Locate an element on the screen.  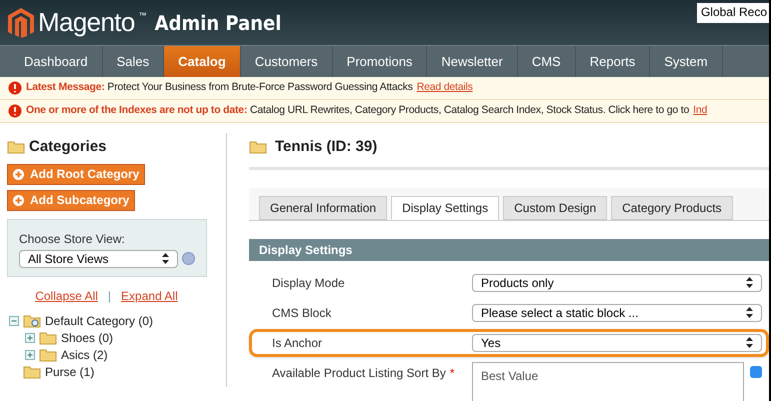
field-label: Available Product Listing Sort By is located at coordinates (359, 373).